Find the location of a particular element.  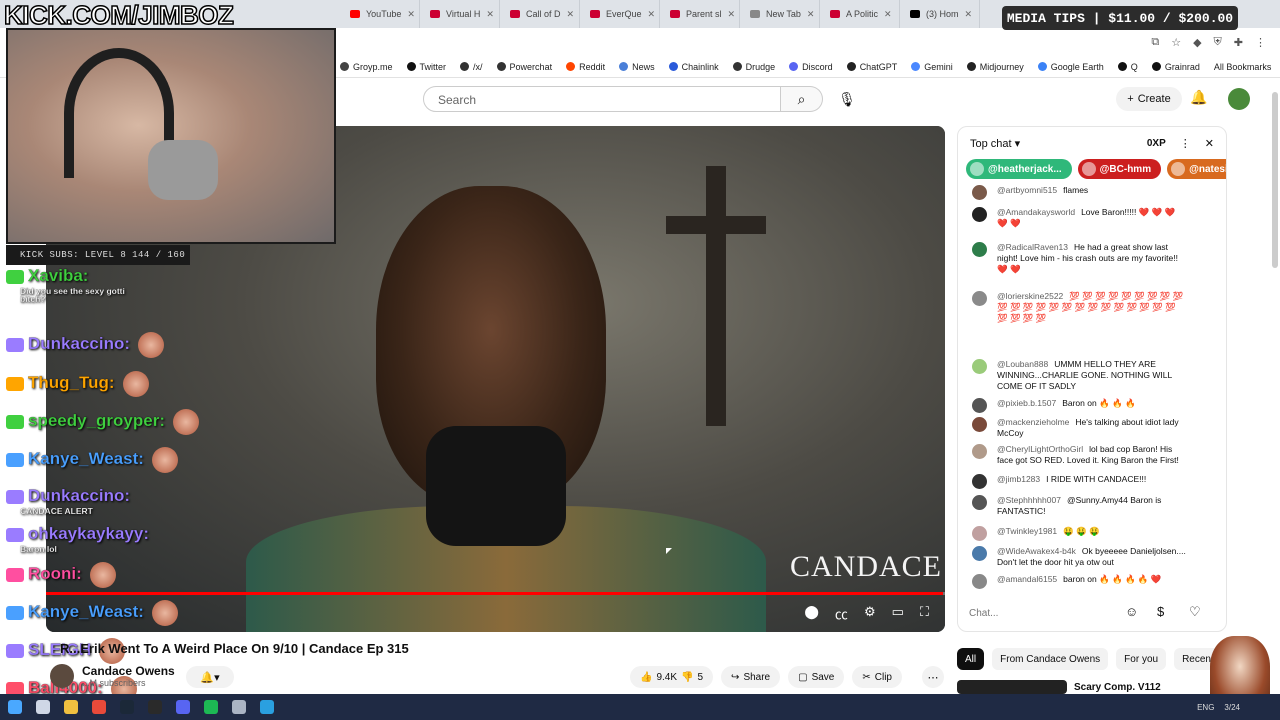

spotify-icon is located at coordinates (211, 707).